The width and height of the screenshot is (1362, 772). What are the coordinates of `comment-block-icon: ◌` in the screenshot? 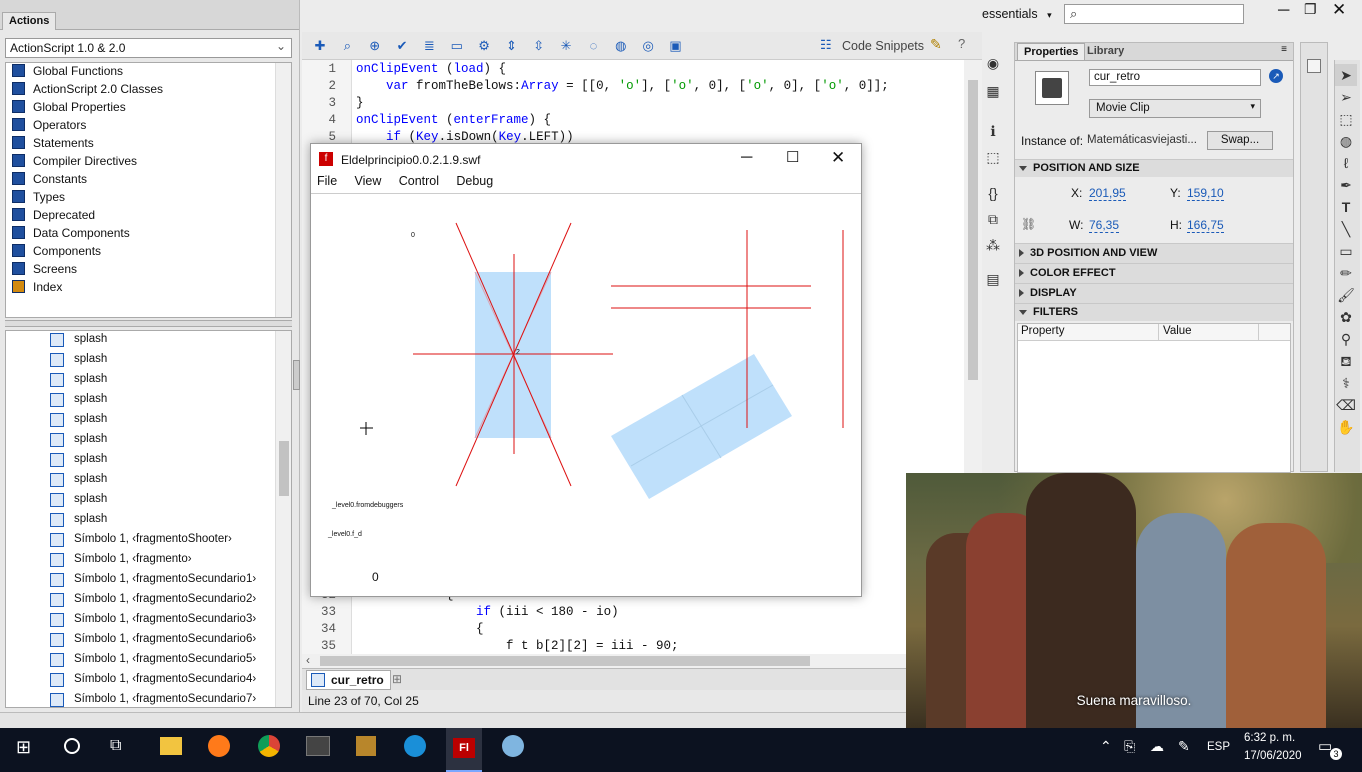 It's located at (593, 46).